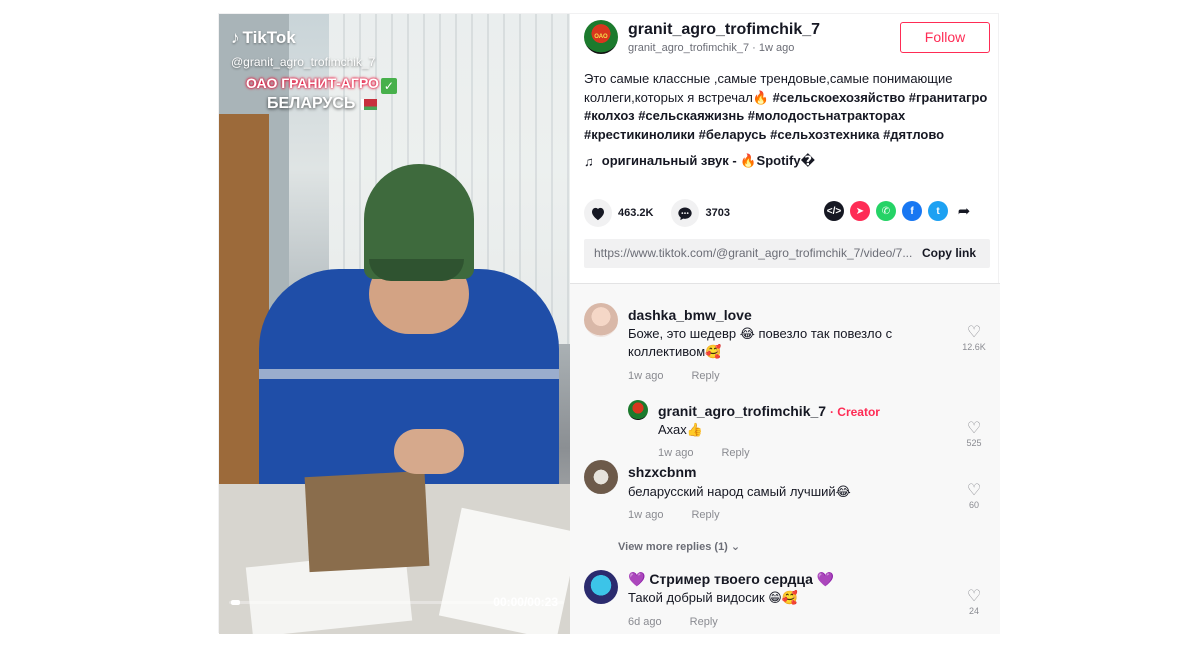 The width and height of the screenshot is (1200, 650). Describe the element at coordinates (690, 315) in the screenshot. I see `comment-username: dashka_bmw_love` at that location.